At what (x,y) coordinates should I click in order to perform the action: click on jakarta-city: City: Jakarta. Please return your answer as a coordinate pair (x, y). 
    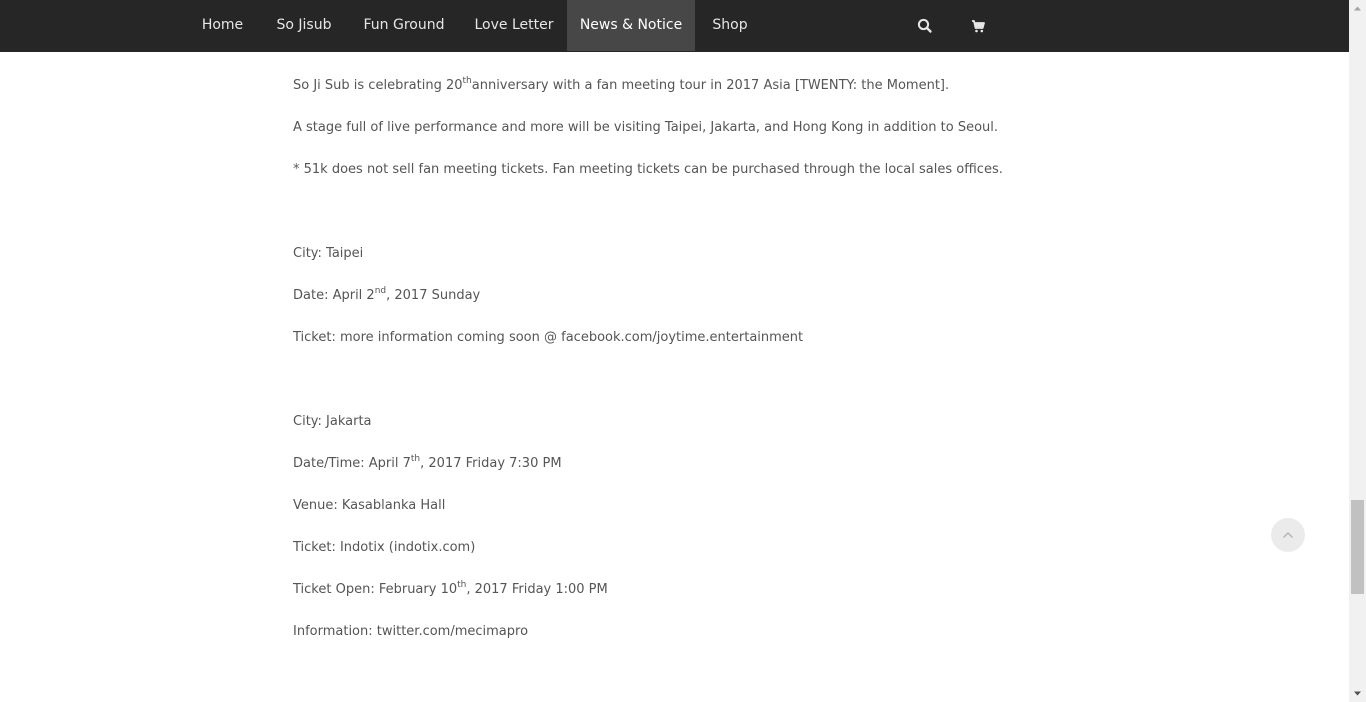
    Looking at the image, I should click on (332, 421).